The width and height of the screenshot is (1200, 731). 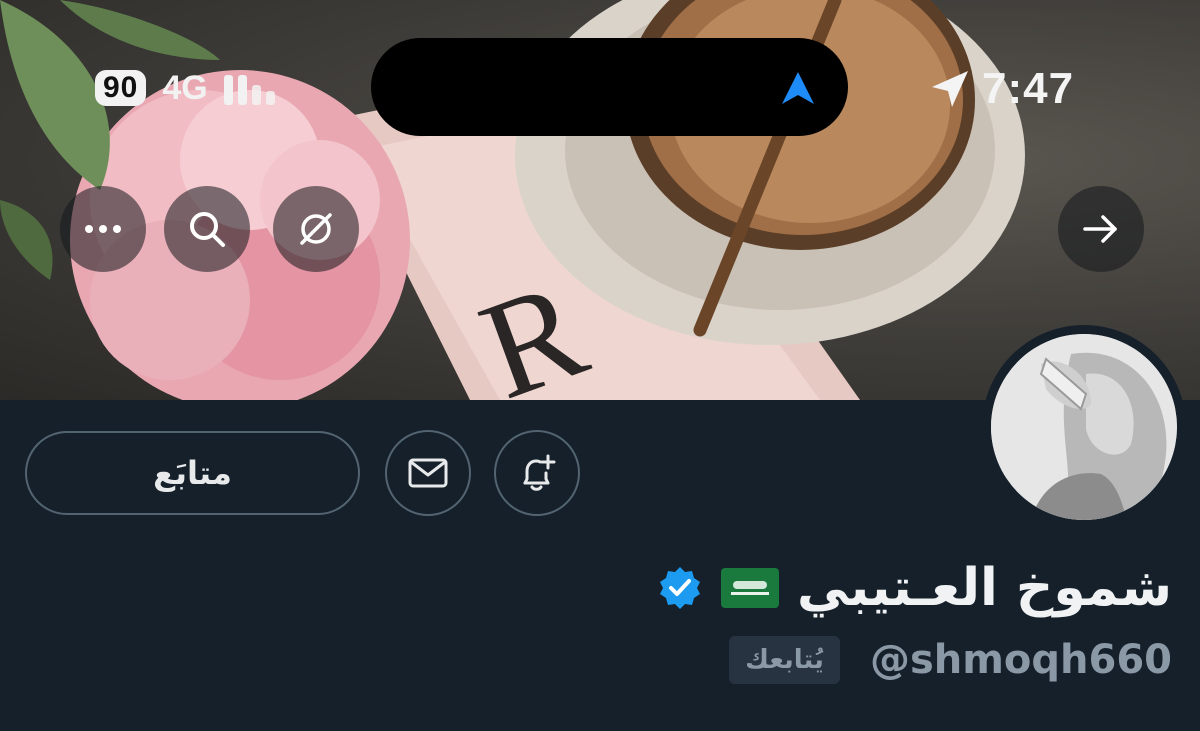 I want to click on grok-icon, so click(x=316, y=229).